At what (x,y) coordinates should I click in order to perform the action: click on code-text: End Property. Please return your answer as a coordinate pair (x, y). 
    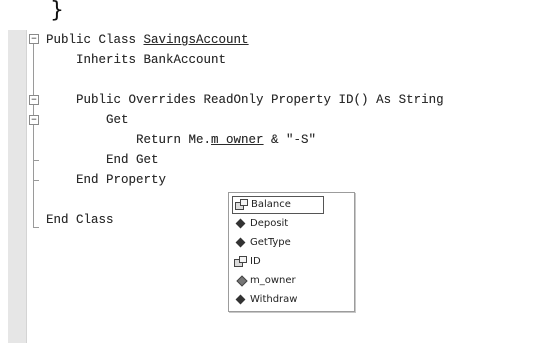
    Looking at the image, I should click on (121, 180).